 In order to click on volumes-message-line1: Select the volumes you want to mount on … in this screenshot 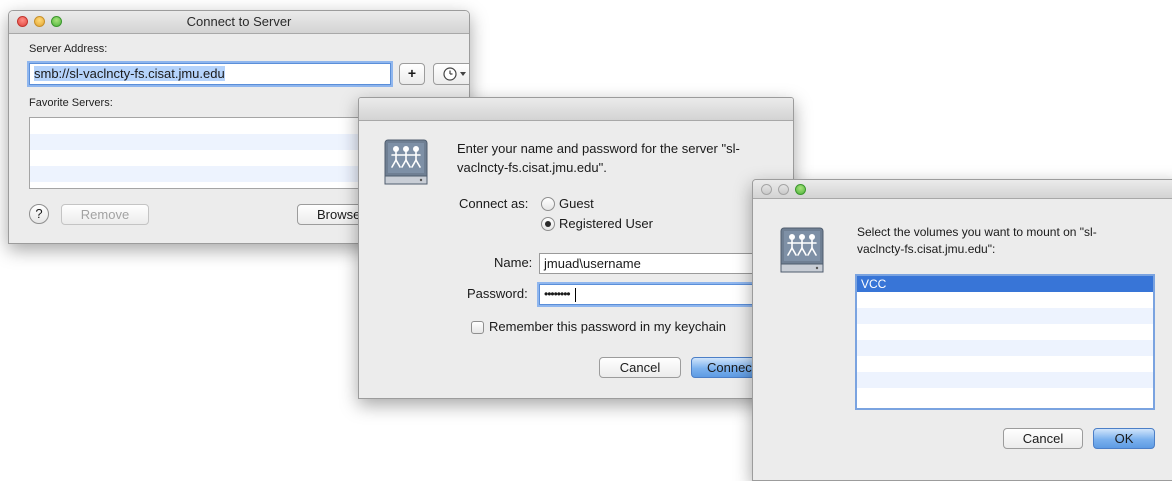, I will do `click(977, 232)`.